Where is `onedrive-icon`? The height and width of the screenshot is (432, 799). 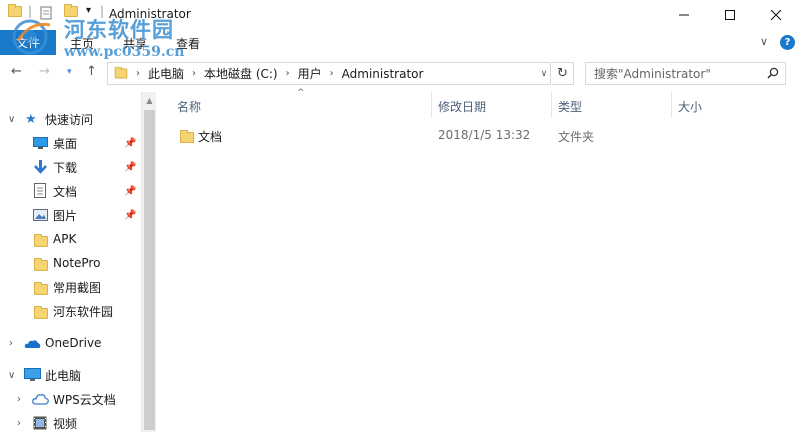 onedrive-icon is located at coordinates (32, 345).